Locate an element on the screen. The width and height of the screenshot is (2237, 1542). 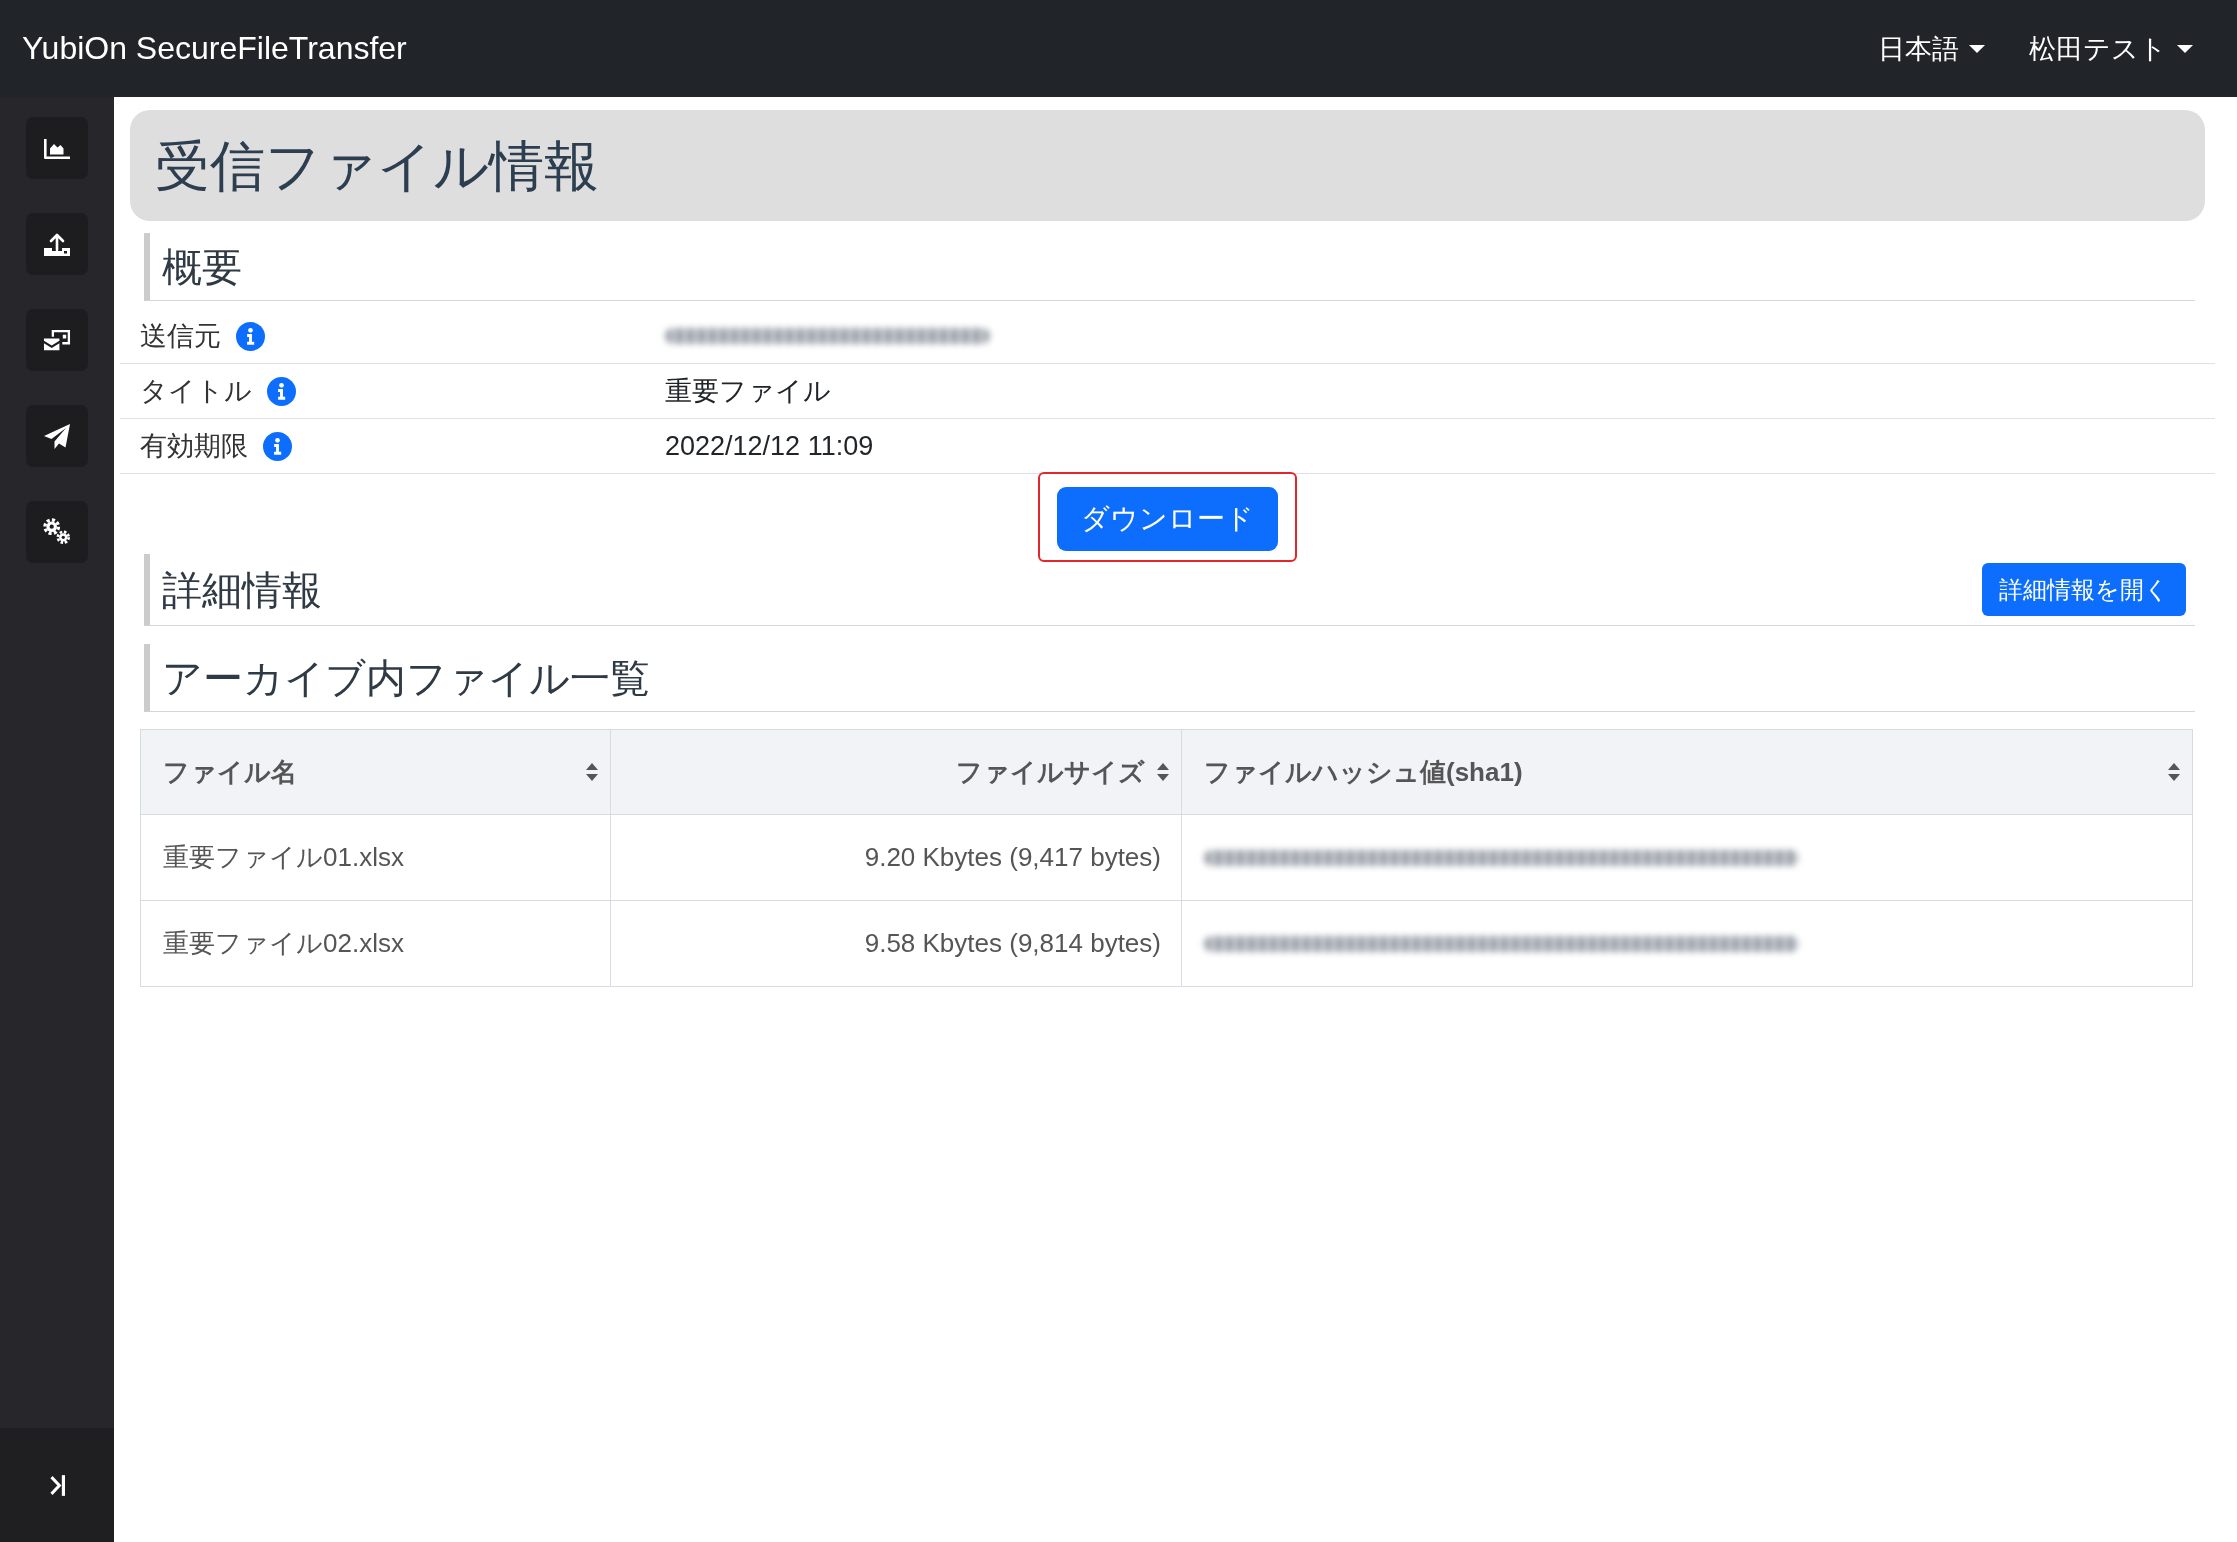
mail-stack-icon is located at coordinates (57, 340).